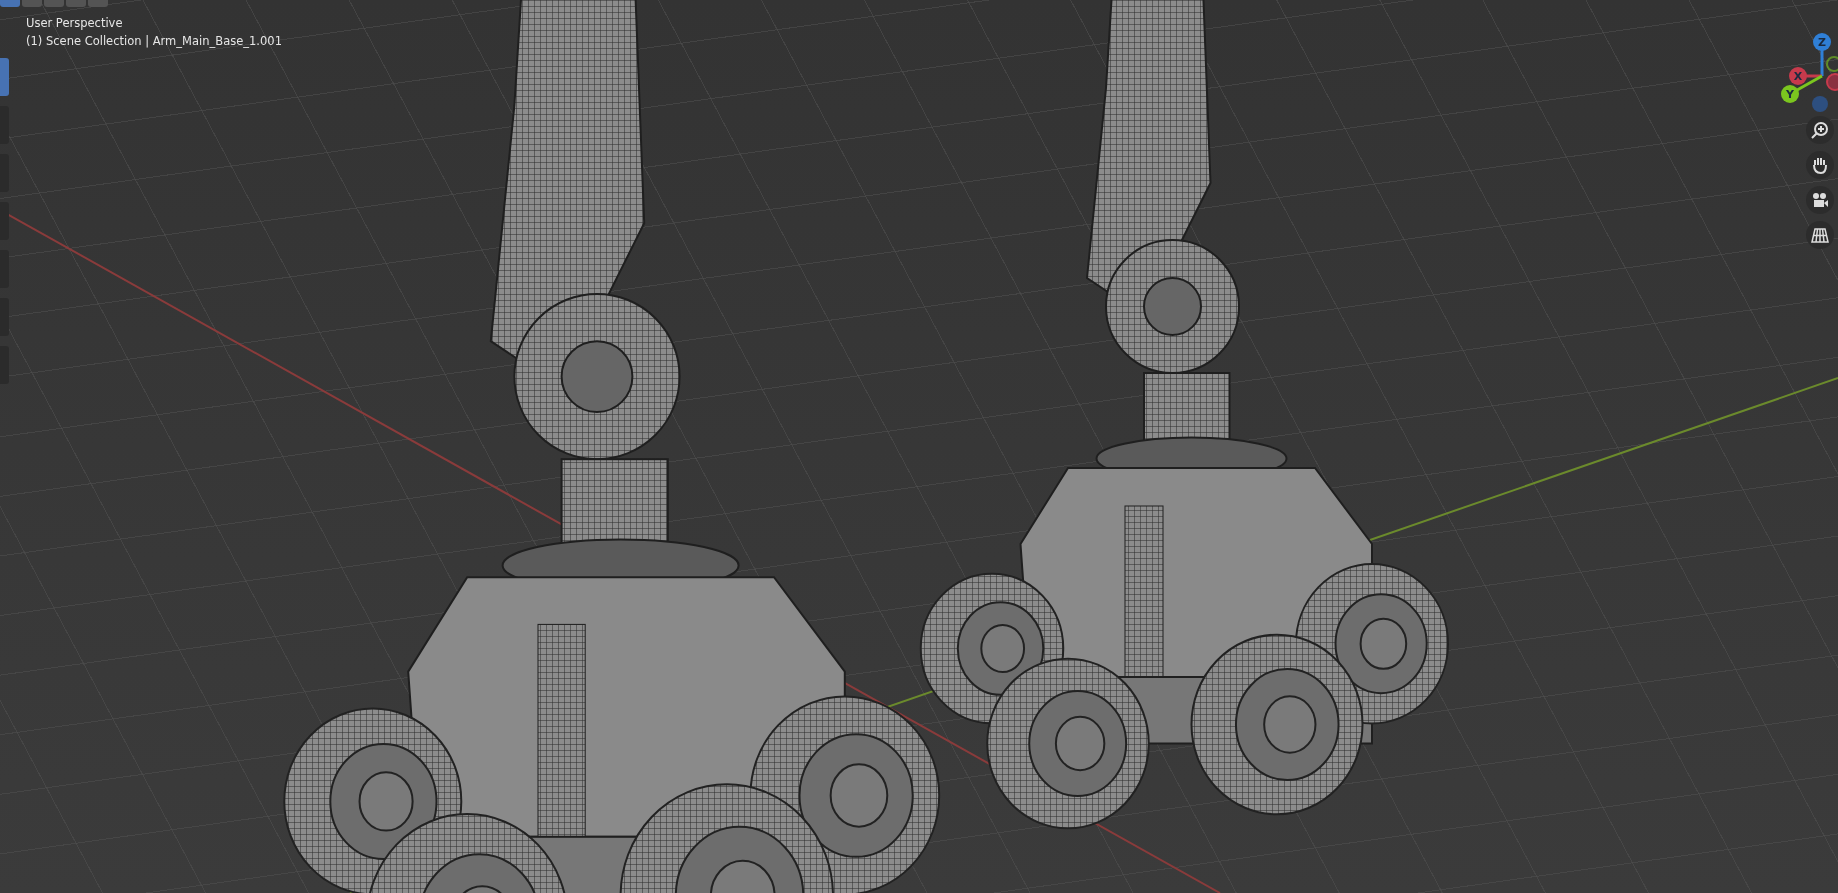  Describe the element at coordinates (1790, 94) in the screenshot. I see `axis-label: Y` at that location.